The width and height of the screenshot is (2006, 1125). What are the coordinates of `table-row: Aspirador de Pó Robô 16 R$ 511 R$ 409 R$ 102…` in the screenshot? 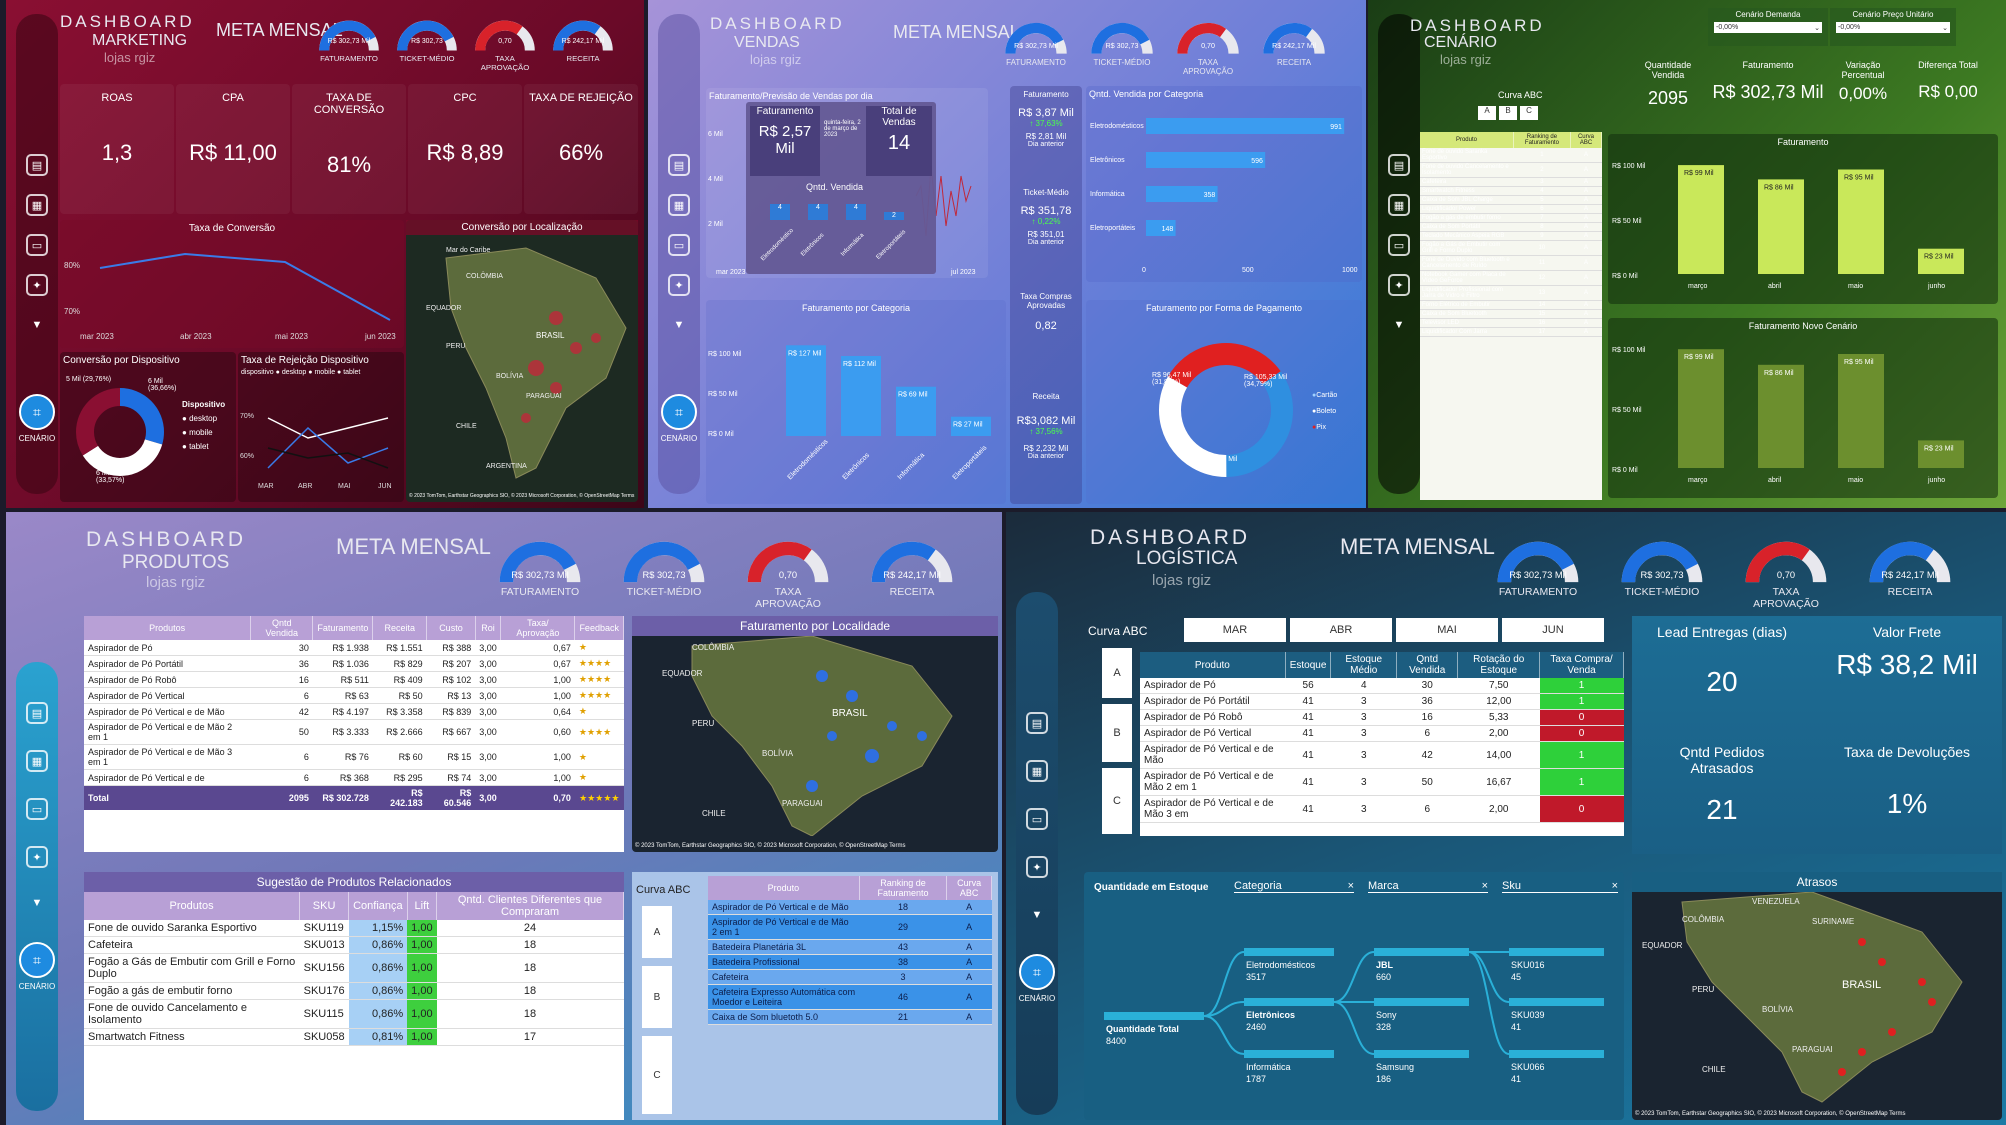 It's located at (354, 679).